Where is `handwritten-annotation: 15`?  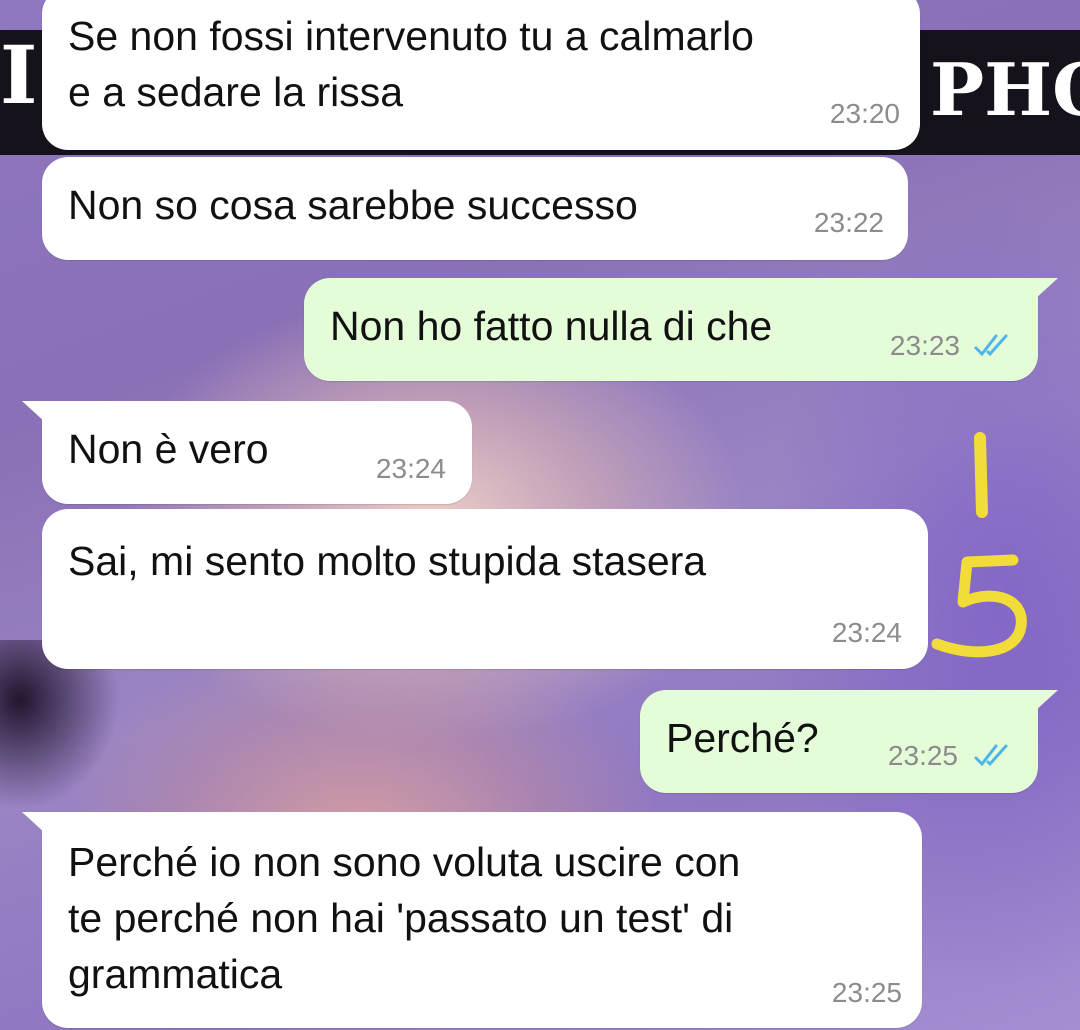
handwritten-annotation: 15 is located at coordinates (979, 545).